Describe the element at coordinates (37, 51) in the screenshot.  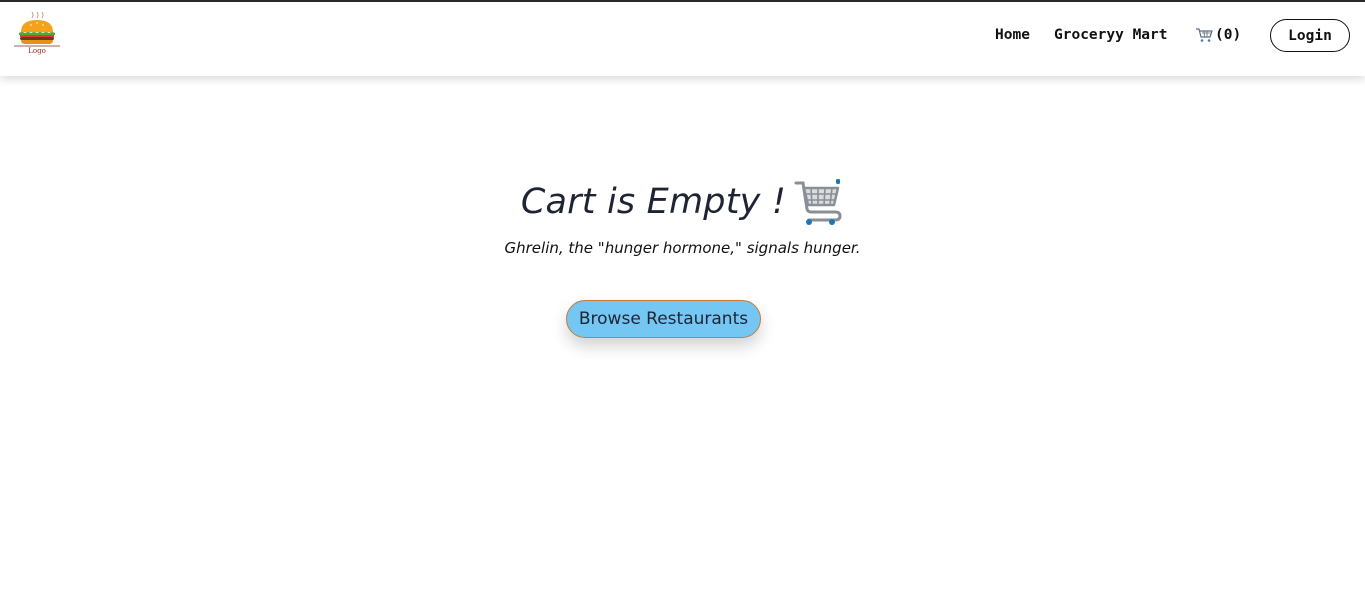
I see `logo-caption: Logo` at that location.